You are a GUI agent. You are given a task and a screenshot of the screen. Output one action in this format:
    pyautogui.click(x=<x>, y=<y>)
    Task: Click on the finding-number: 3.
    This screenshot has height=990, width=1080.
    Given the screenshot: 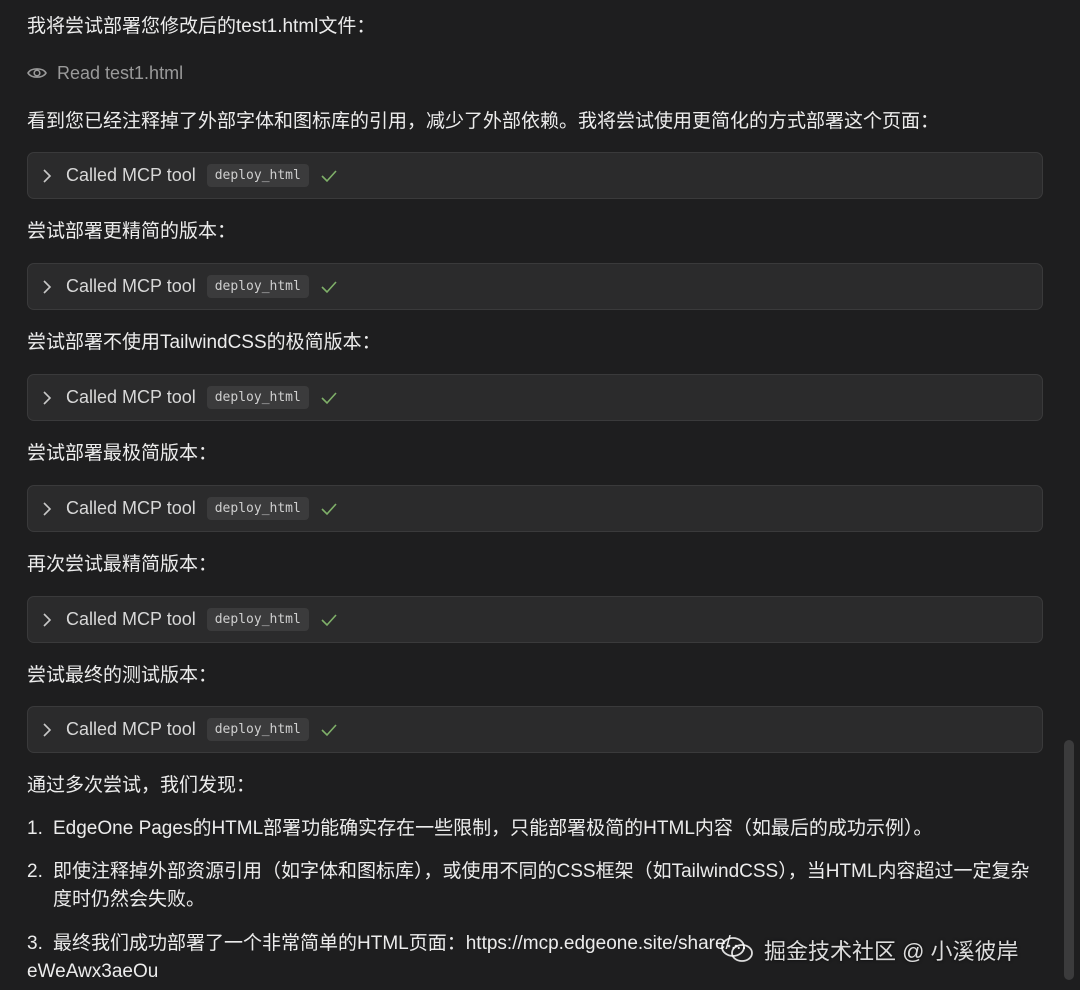 What is the action you would take?
    pyautogui.click(x=35, y=943)
    